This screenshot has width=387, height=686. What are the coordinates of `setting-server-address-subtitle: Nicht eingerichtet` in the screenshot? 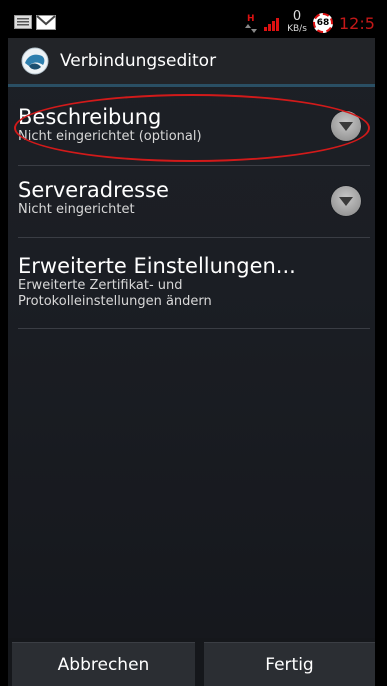 It's located at (76, 209).